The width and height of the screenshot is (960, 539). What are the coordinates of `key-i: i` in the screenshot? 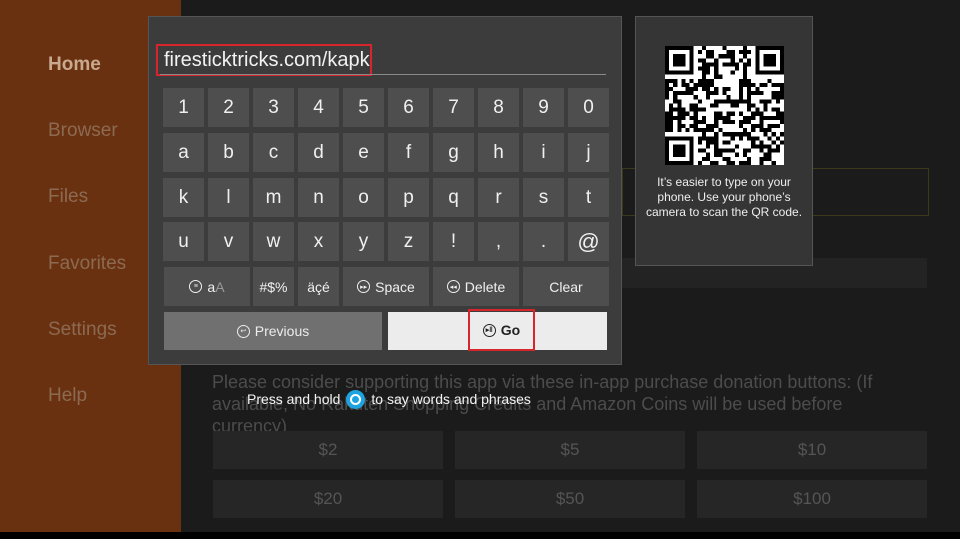 It's located at (543, 152).